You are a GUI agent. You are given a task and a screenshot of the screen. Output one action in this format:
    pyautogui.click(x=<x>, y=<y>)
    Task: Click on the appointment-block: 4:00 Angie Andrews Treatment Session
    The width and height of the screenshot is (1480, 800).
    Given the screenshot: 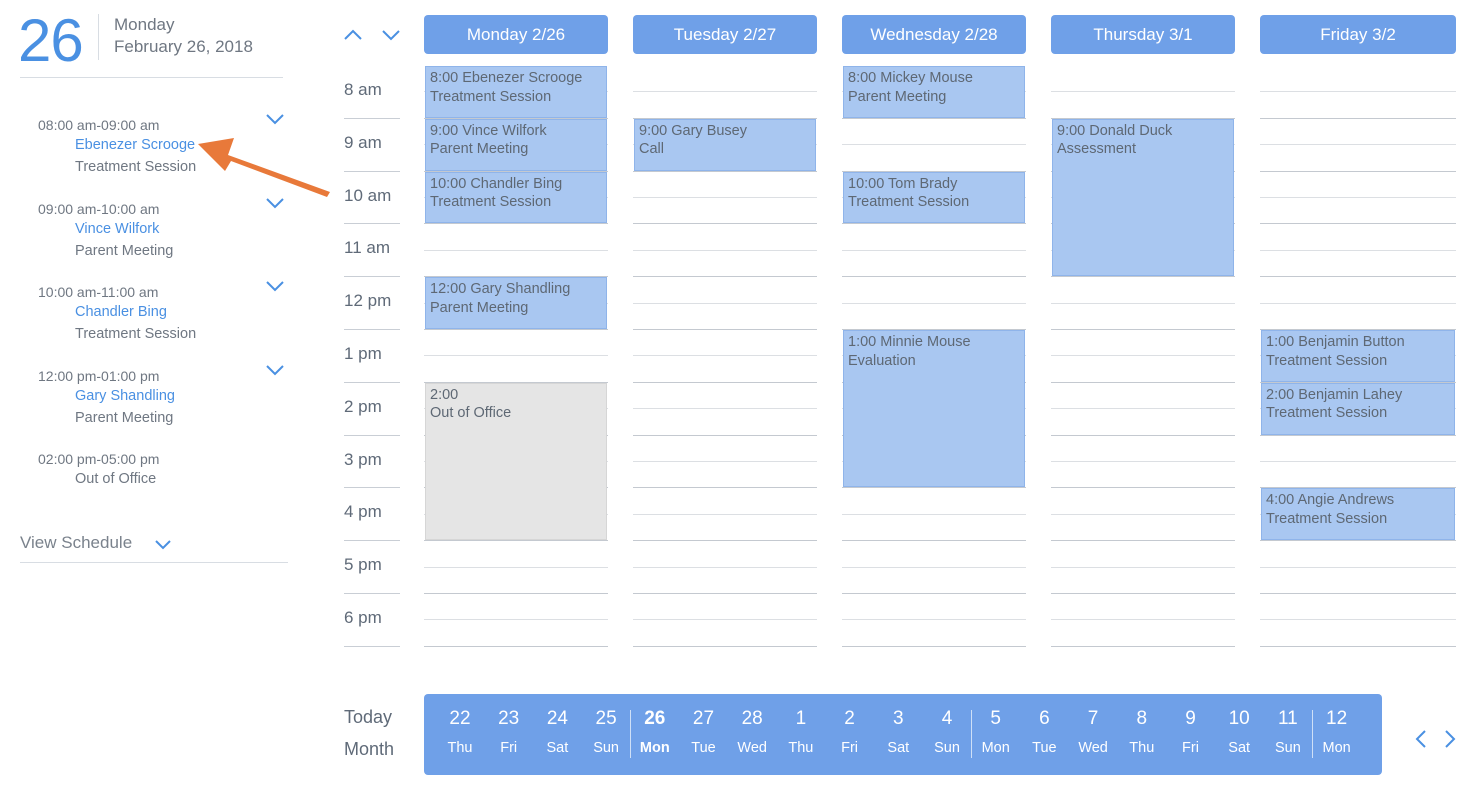 What is the action you would take?
    pyautogui.click(x=1358, y=514)
    